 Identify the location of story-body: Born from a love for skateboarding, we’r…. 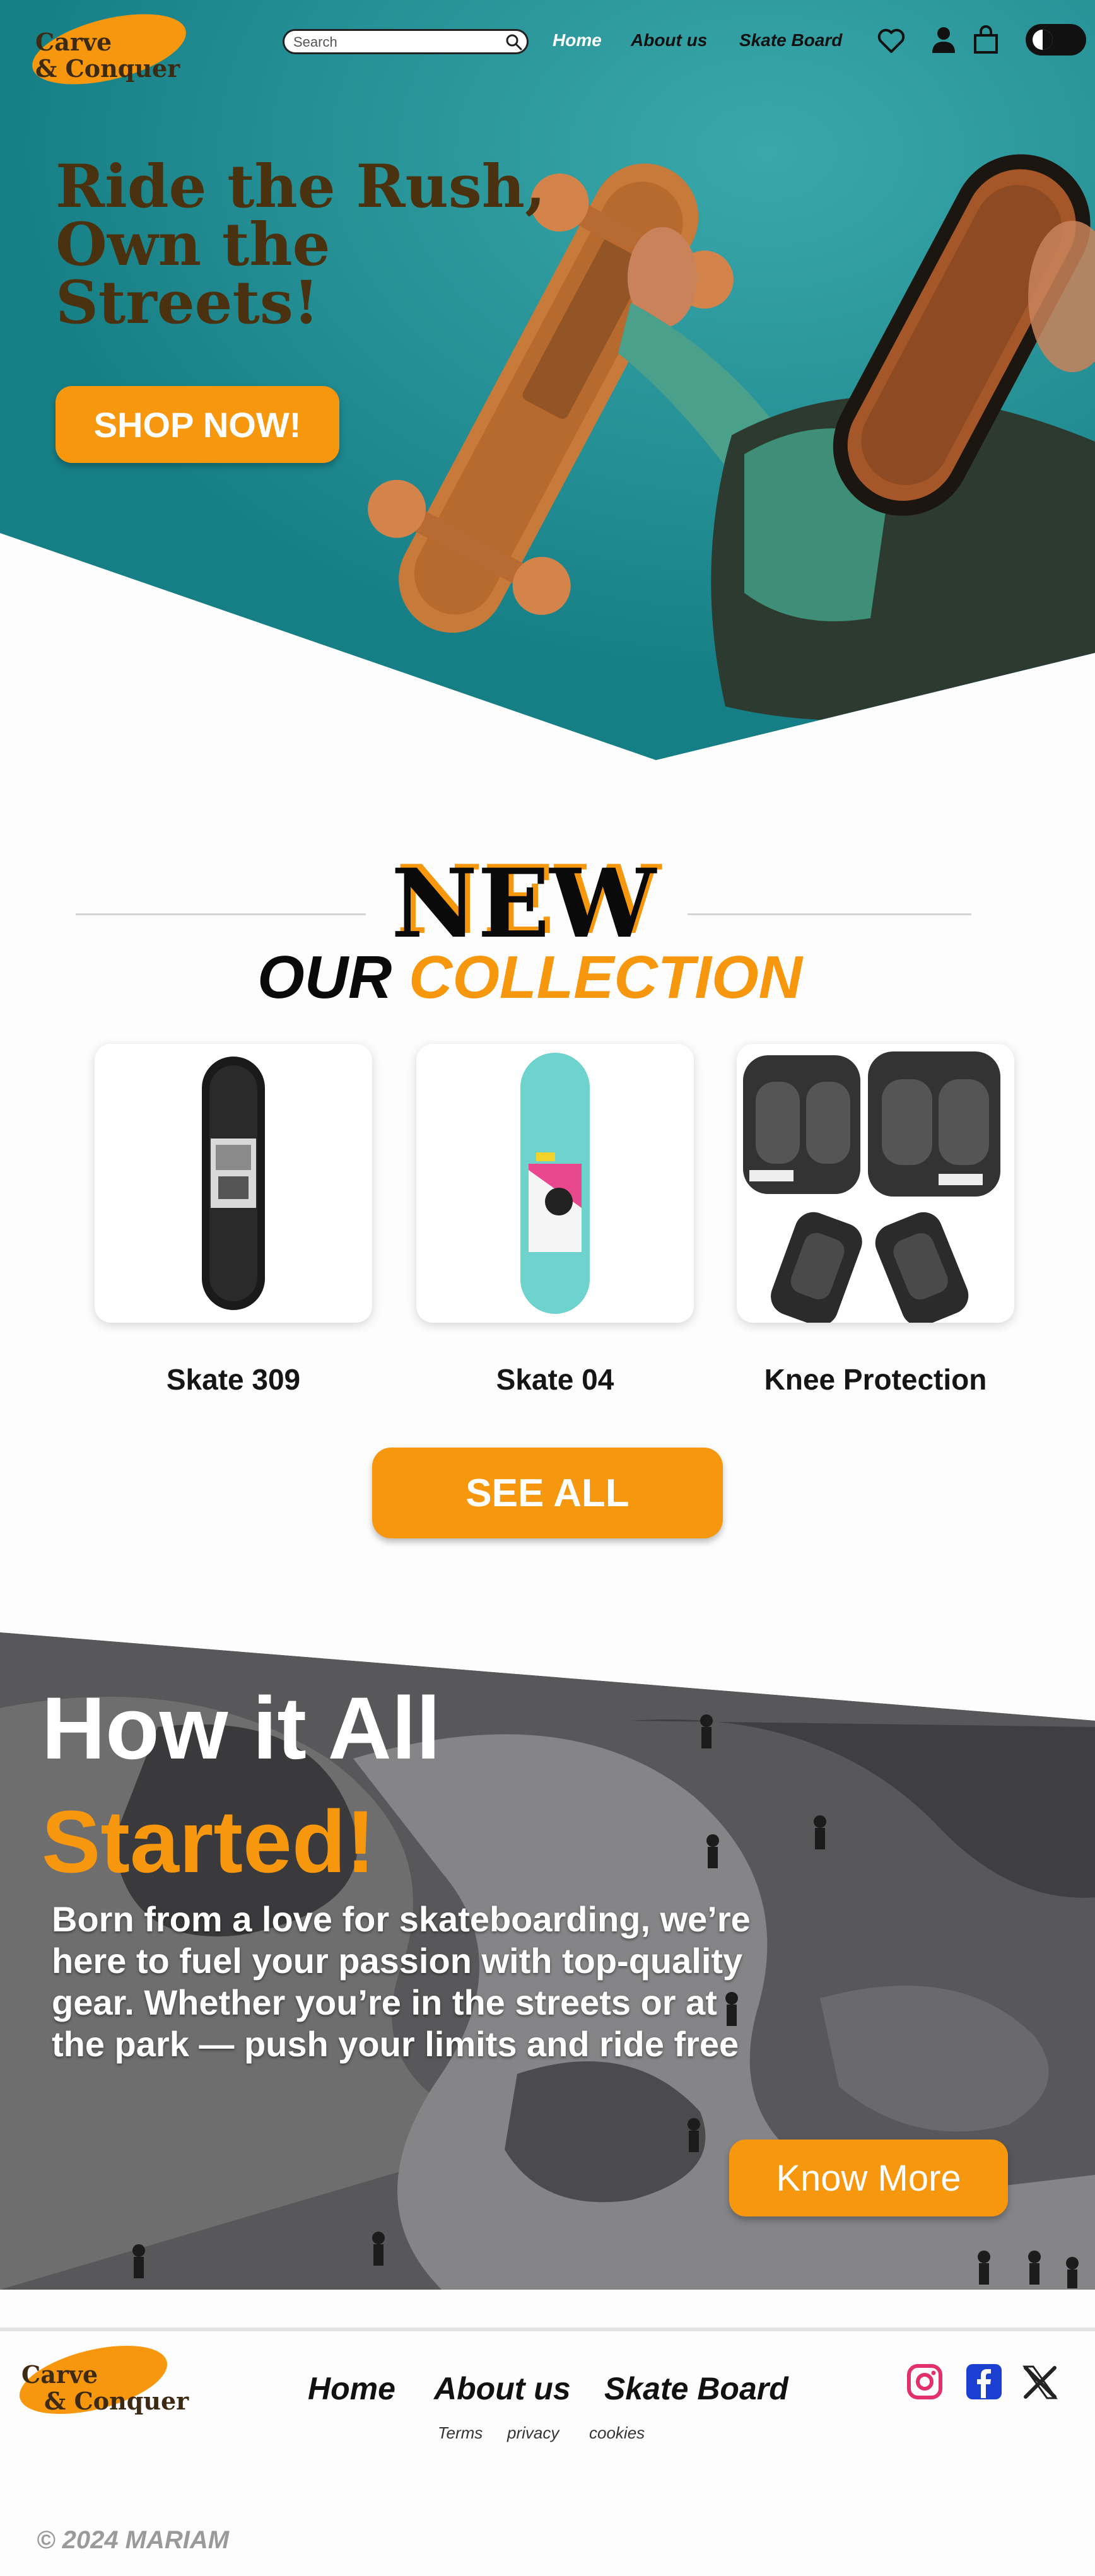
(401, 1981).